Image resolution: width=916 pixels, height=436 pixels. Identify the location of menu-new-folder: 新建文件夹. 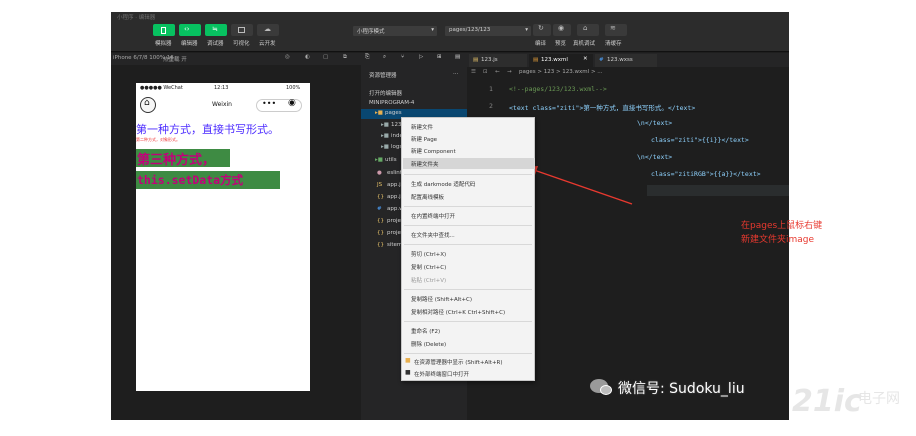
(425, 164).